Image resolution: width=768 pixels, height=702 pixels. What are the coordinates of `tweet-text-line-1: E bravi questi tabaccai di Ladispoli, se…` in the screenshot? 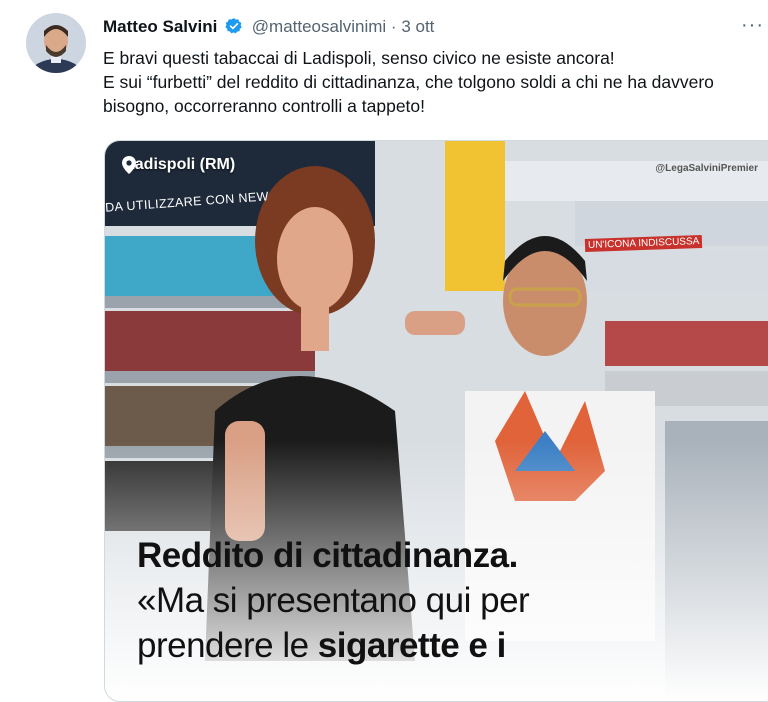 It's located at (359, 58).